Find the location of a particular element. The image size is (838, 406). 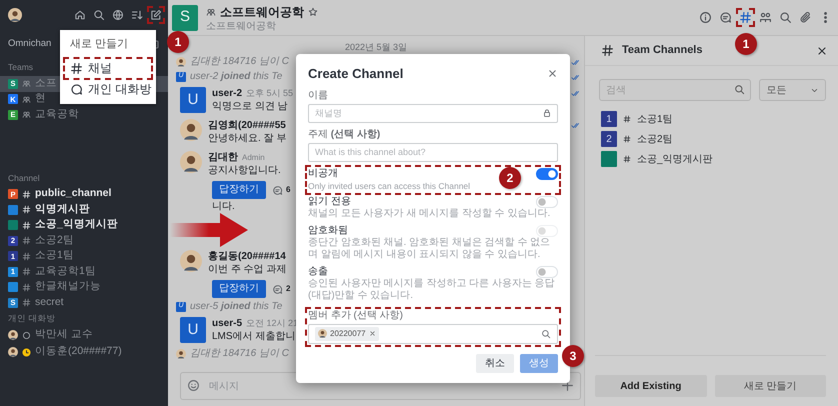

menu-title: 새로 만들기 is located at coordinates (99, 44).